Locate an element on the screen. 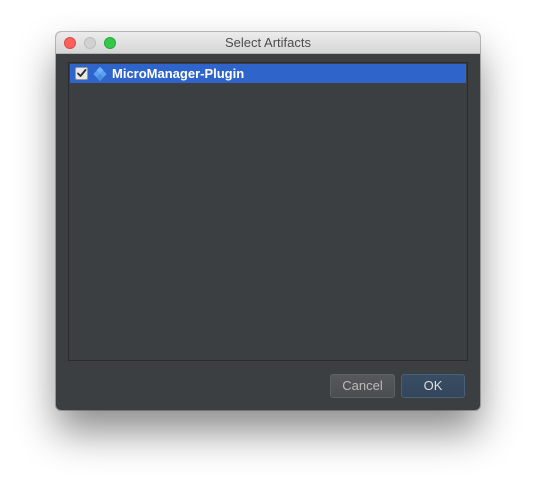  window-title: Select Artifacts is located at coordinates (268, 42).